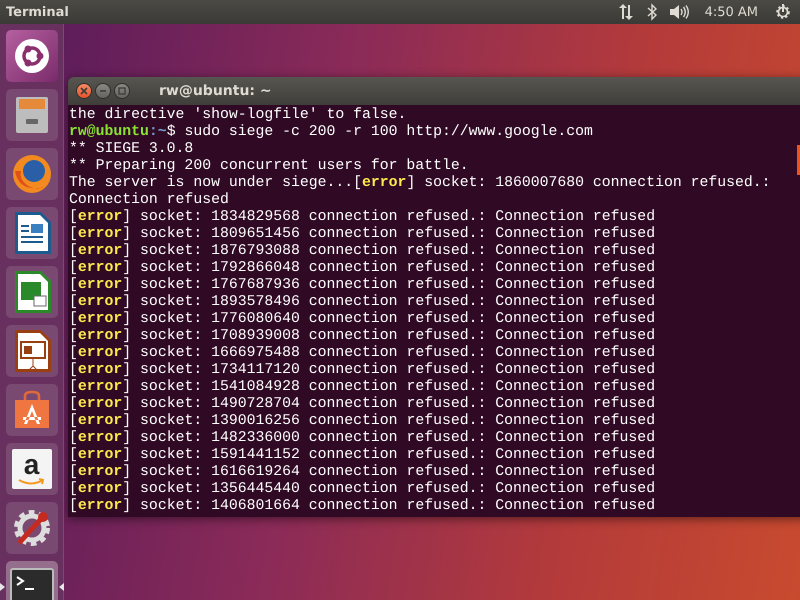  I want to click on terminal-line: [error] socket: 1390016256 connection refused.: Connection refused, so click(362, 421).